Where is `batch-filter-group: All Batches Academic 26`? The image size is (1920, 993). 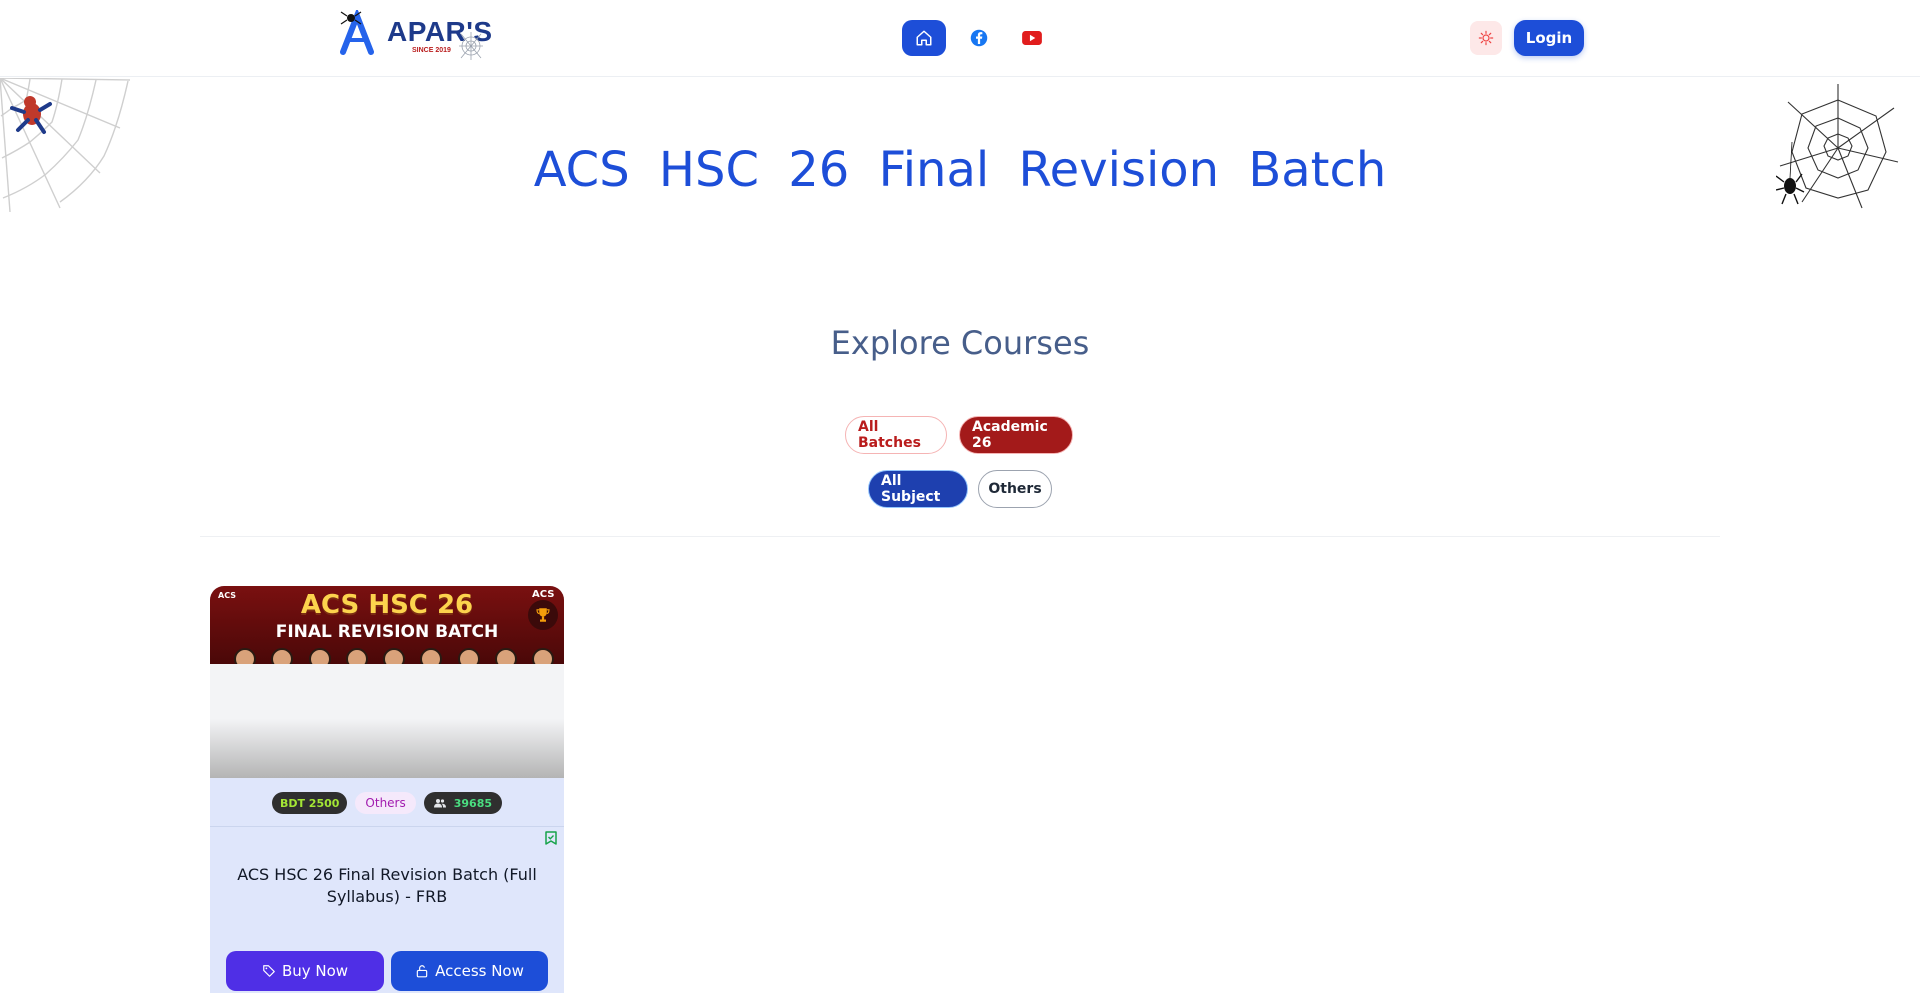
batch-filter-group: All Batches Academic 26 is located at coordinates (960, 435).